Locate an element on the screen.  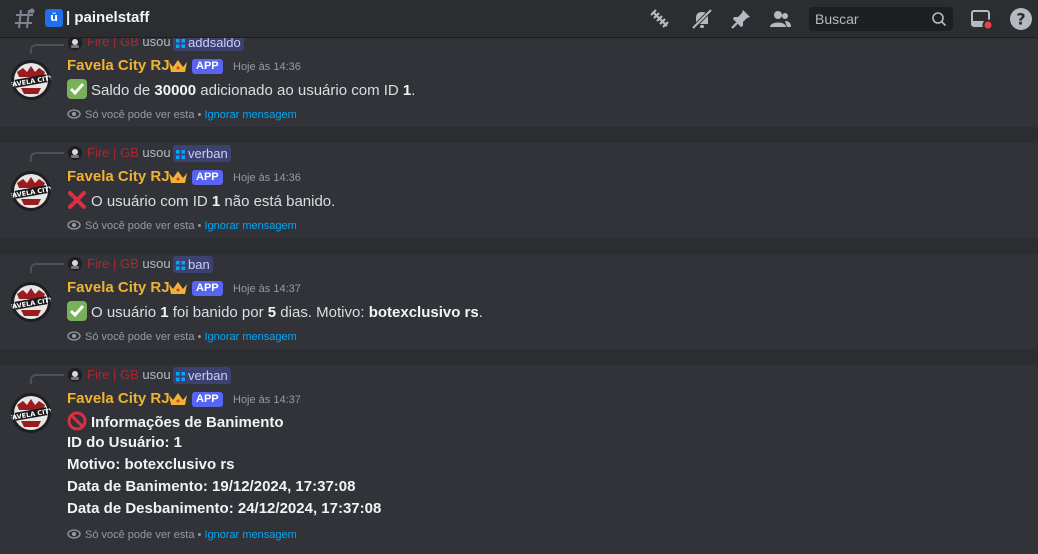
search-icon is located at coordinates (939, 19).